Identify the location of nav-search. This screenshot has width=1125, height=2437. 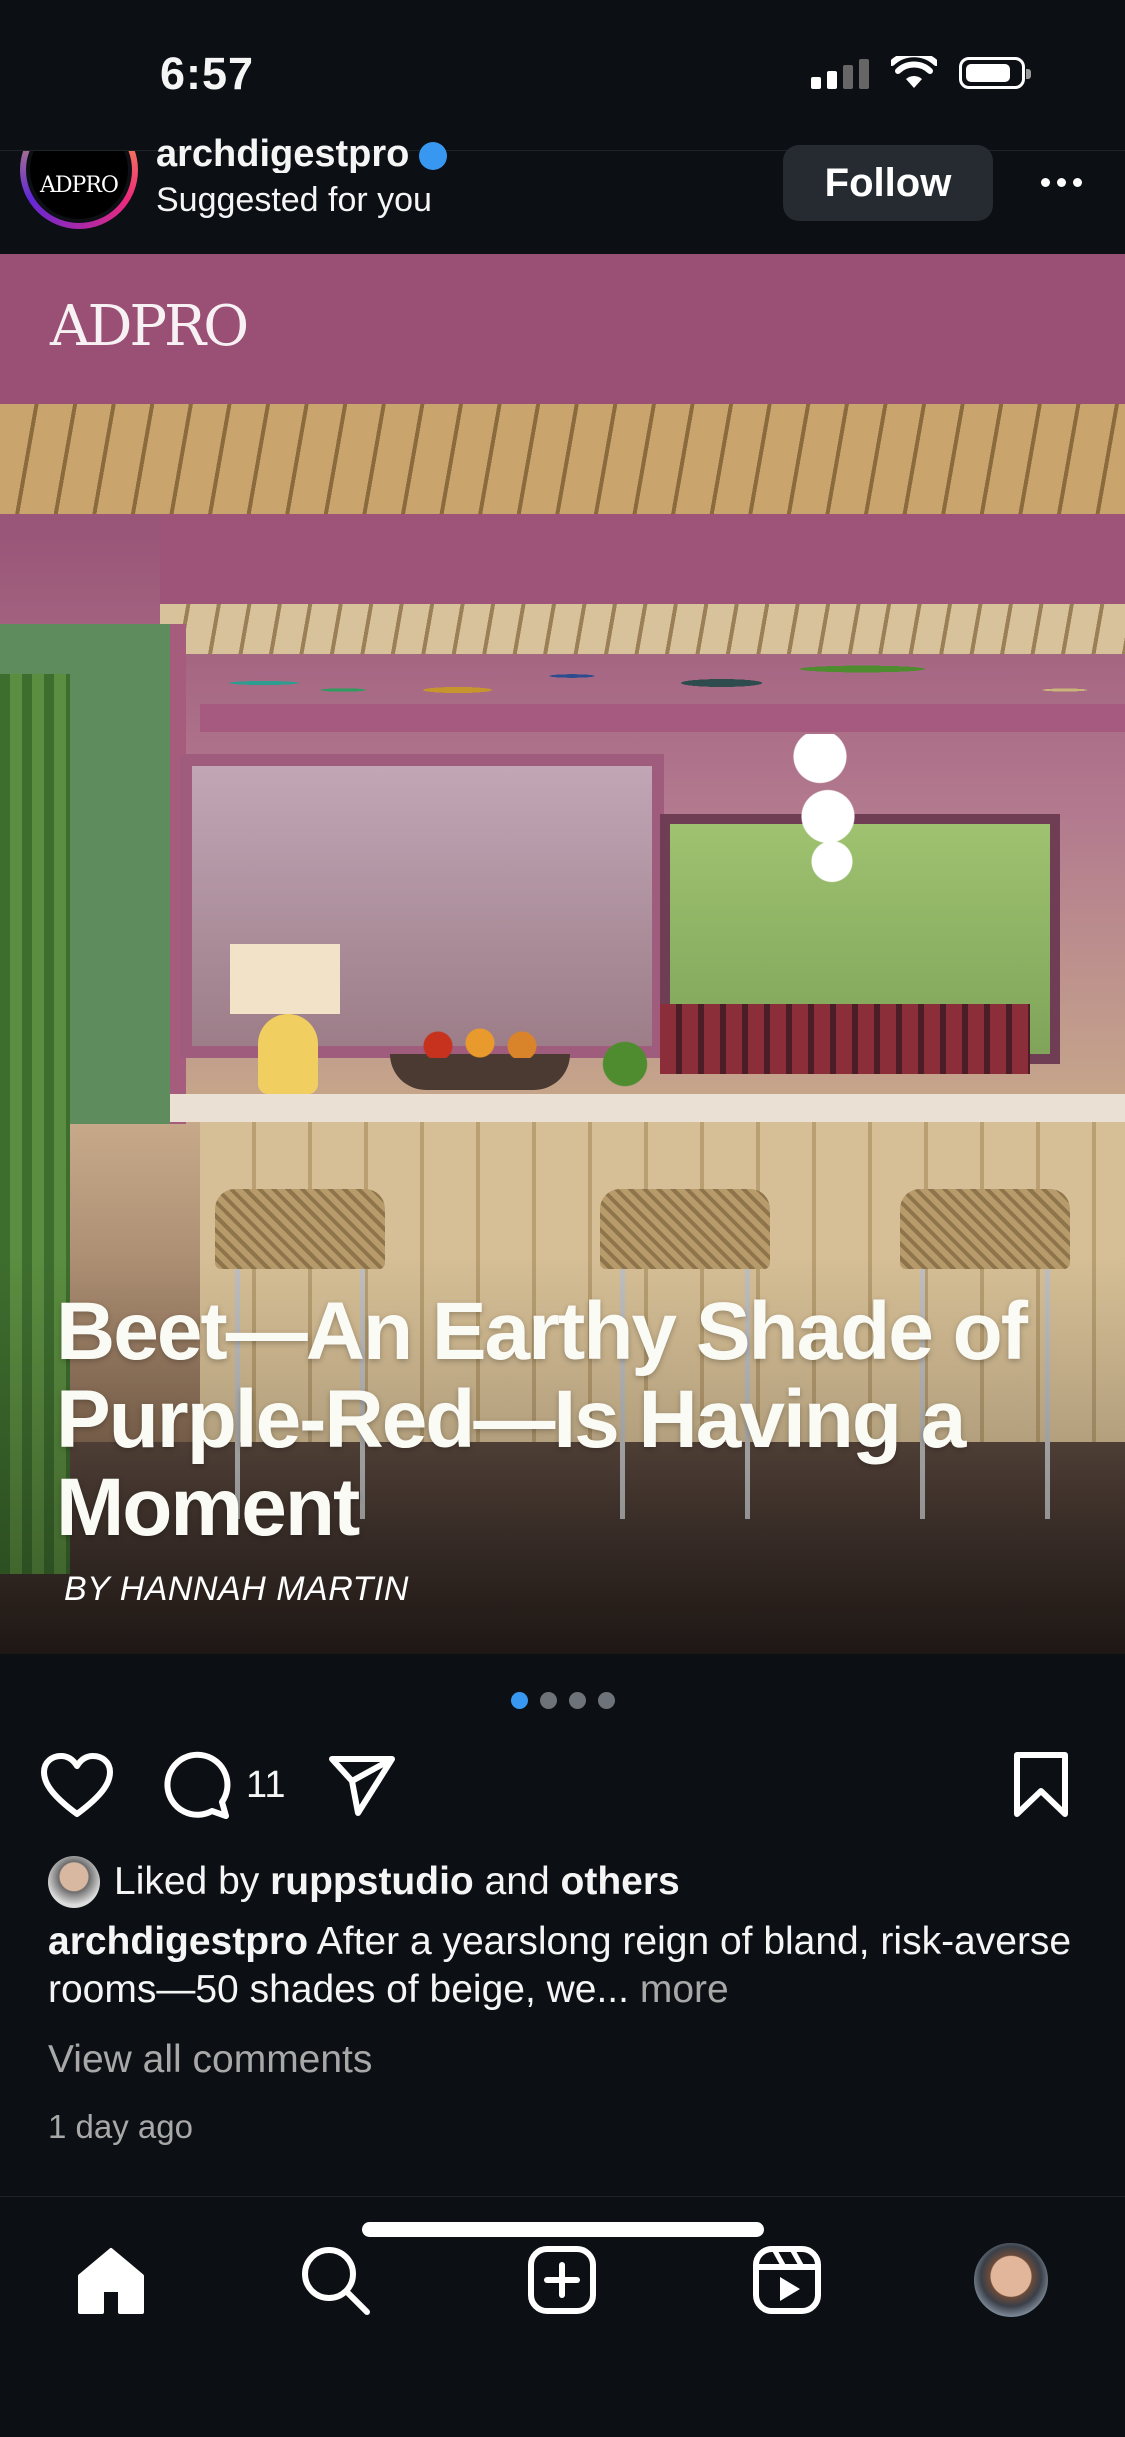
(335, 2280).